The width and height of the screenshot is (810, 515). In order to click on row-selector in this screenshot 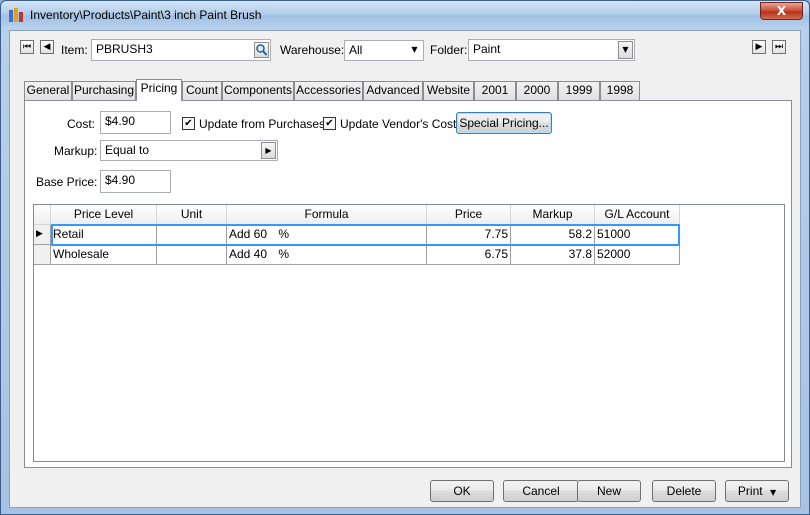, I will do `click(42, 255)`.